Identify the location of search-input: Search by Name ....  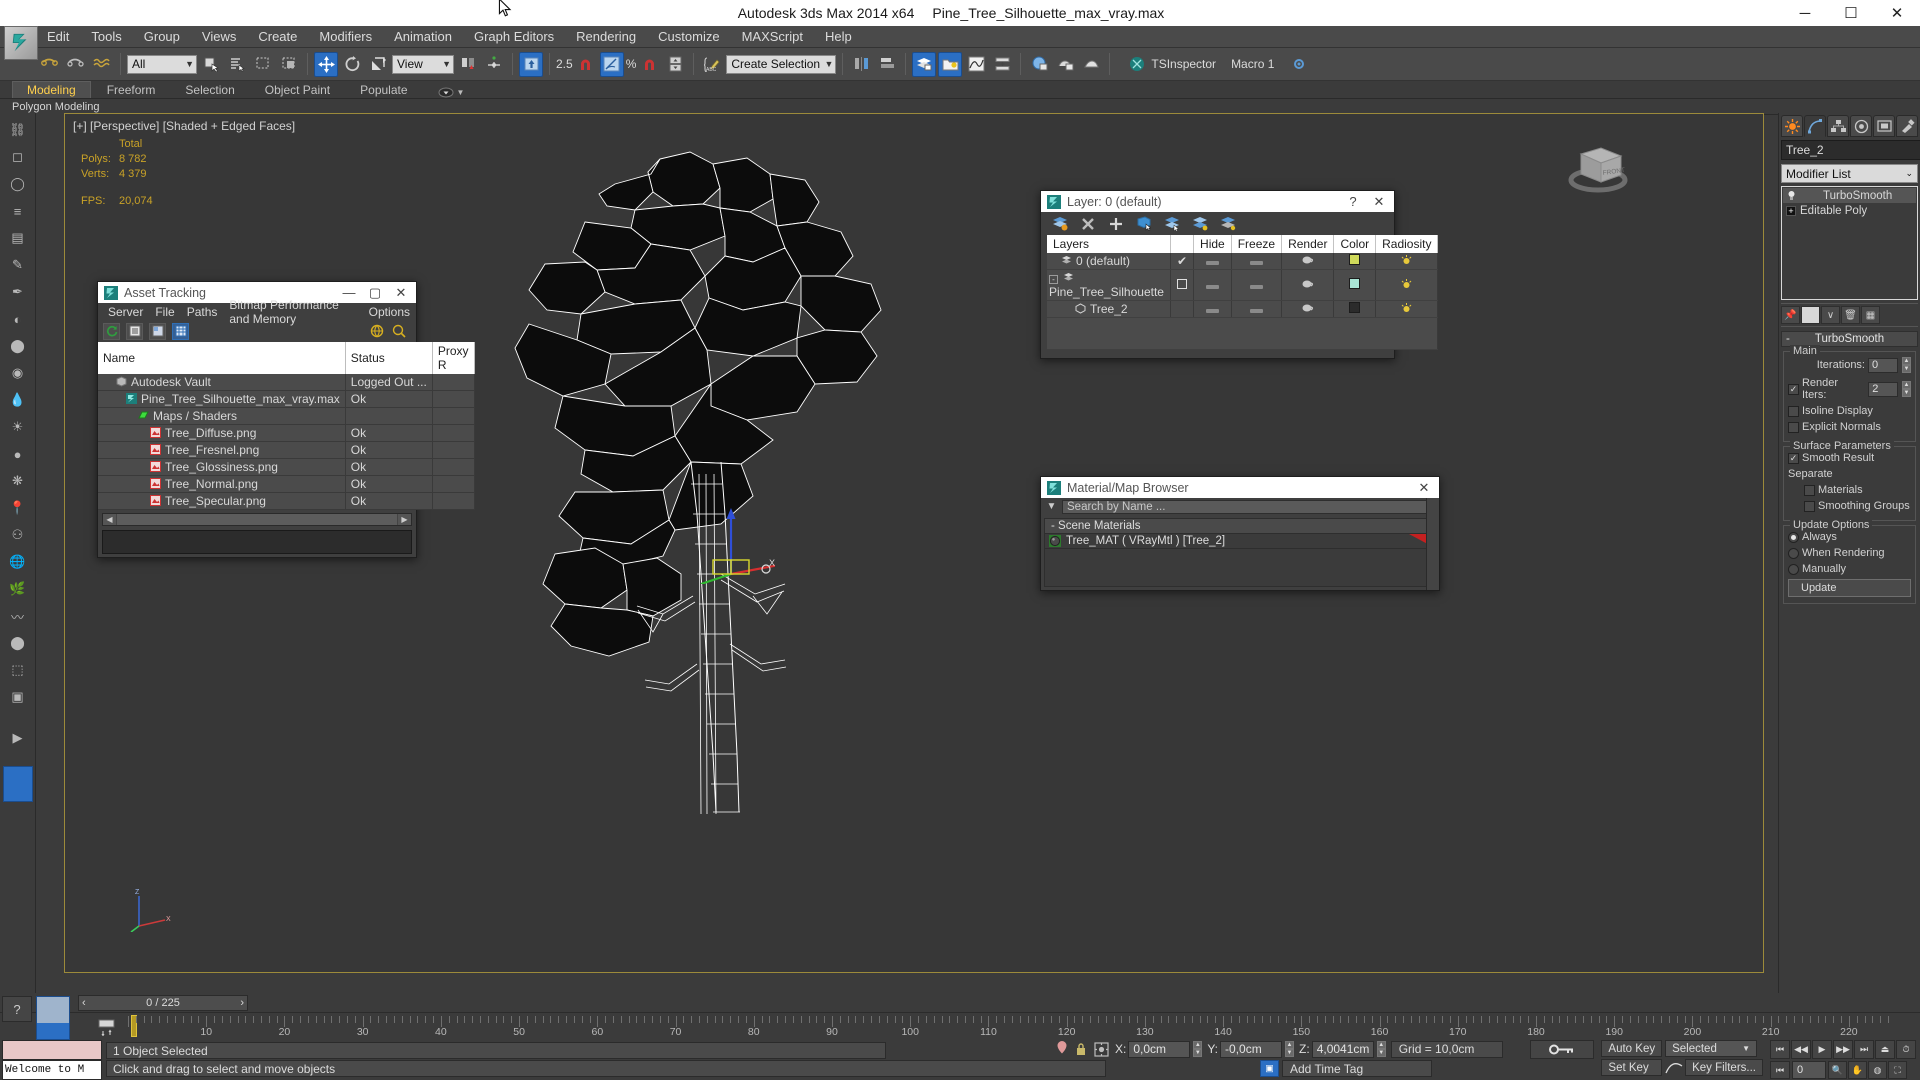
(1248, 506).